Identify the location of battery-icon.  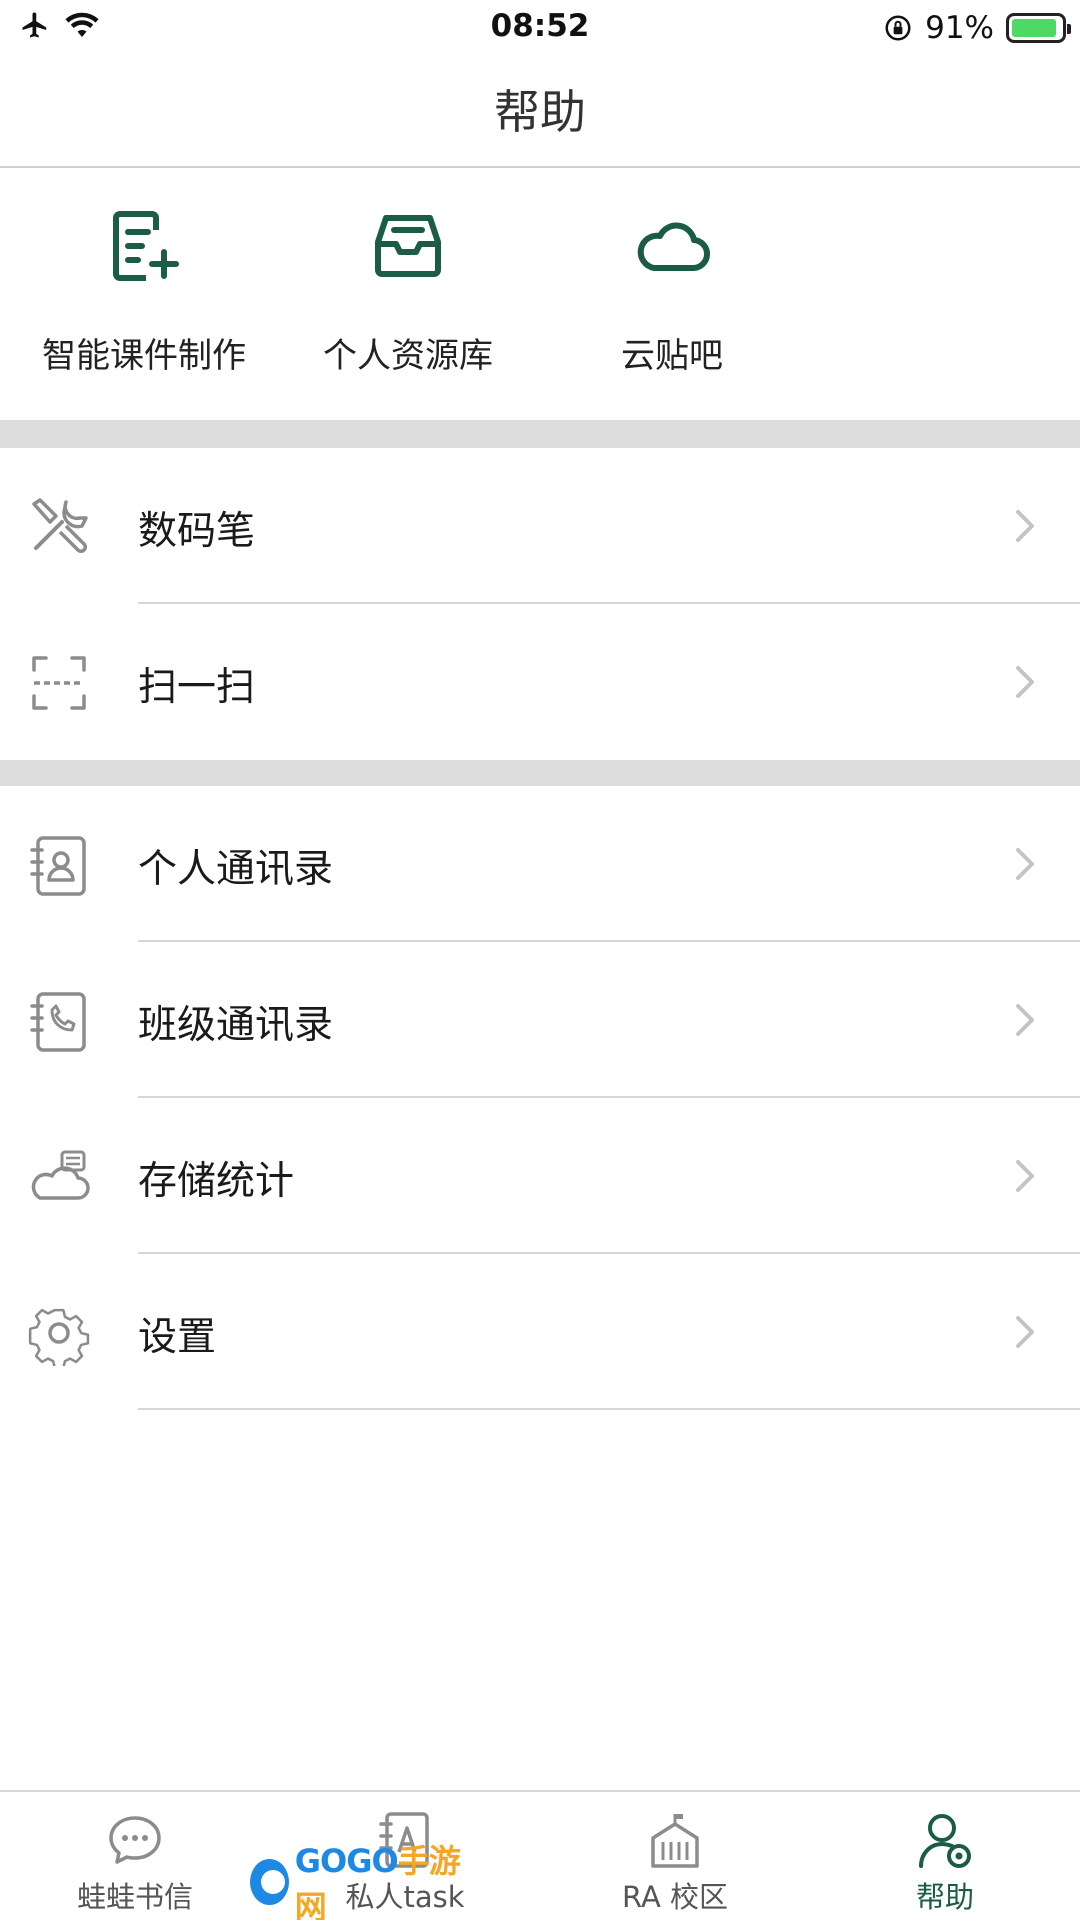
(1038, 28).